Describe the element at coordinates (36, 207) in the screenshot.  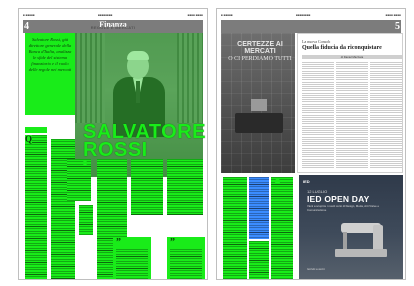
I see `column-text` at that location.